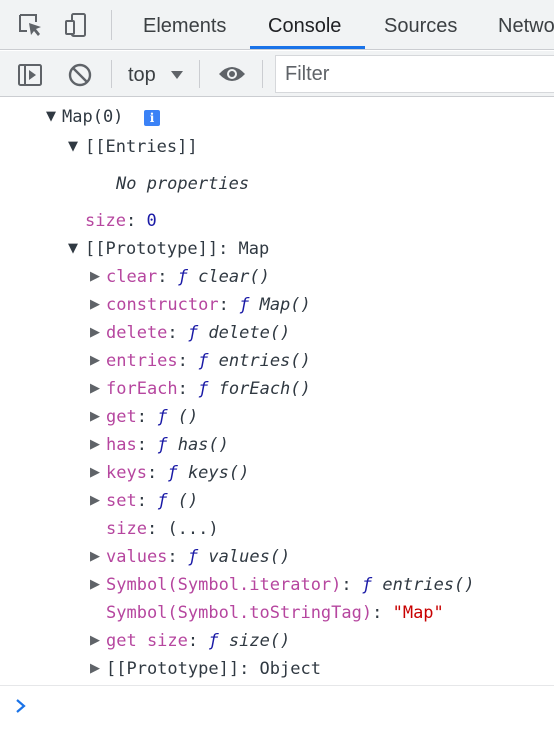 This screenshot has height=733, width=554. Describe the element at coordinates (30, 25) in the screenshot. I see `inspect-element-icon` at that location.